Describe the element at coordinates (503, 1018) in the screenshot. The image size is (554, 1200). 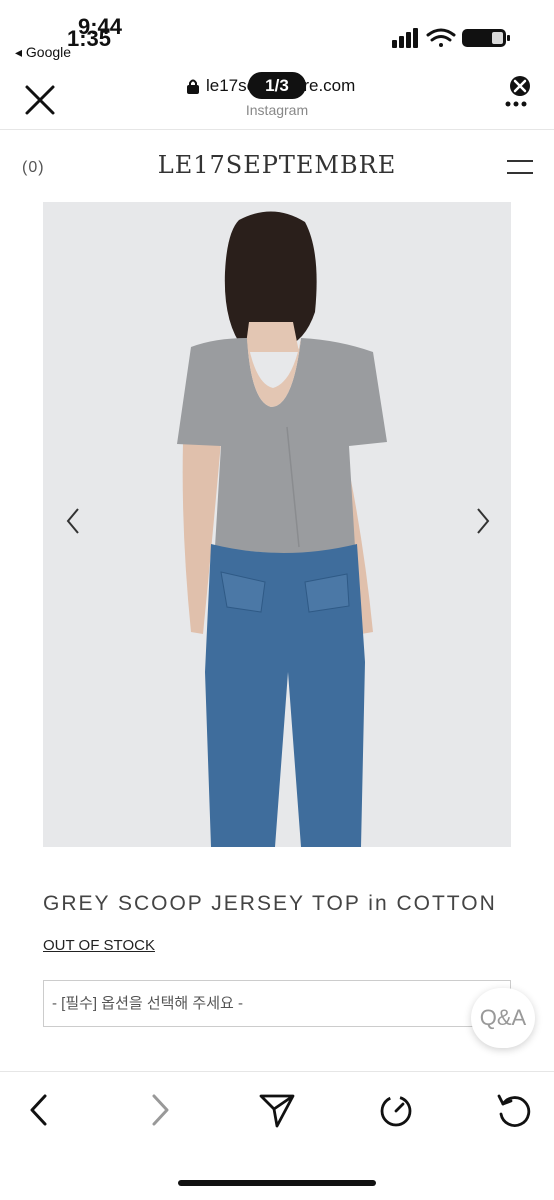
I see `qa-button: Q&A` at that location.